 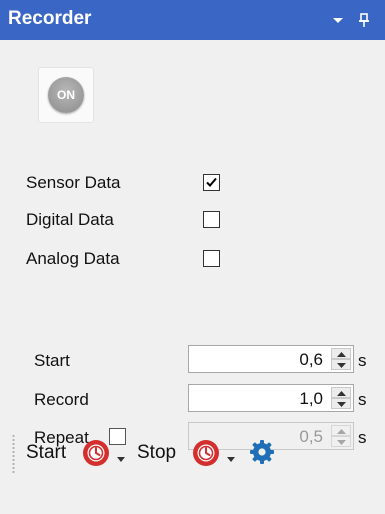 What do you see at coordinates (206, 453) in the screenshot?
I see `stop-timer-icon` at bounding box center [206, 453].